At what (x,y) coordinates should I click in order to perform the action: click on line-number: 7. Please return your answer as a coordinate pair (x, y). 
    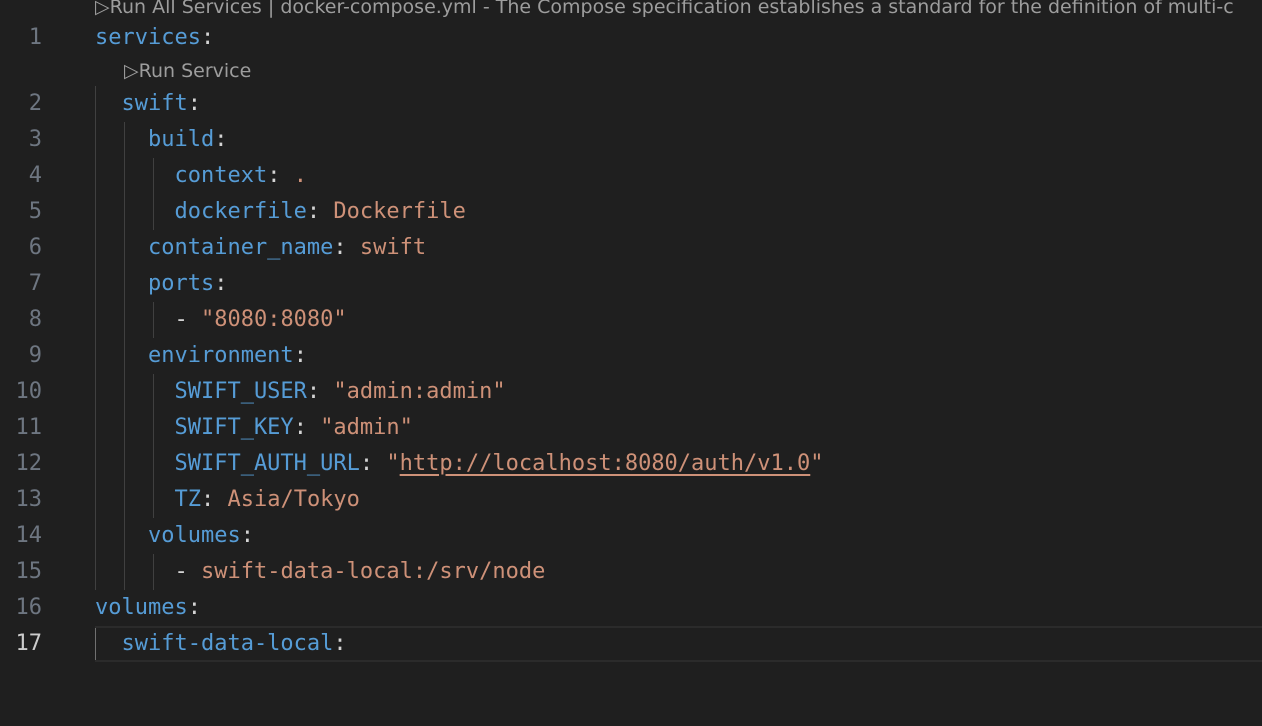
    Looking at the image, I should click on (35, 283).